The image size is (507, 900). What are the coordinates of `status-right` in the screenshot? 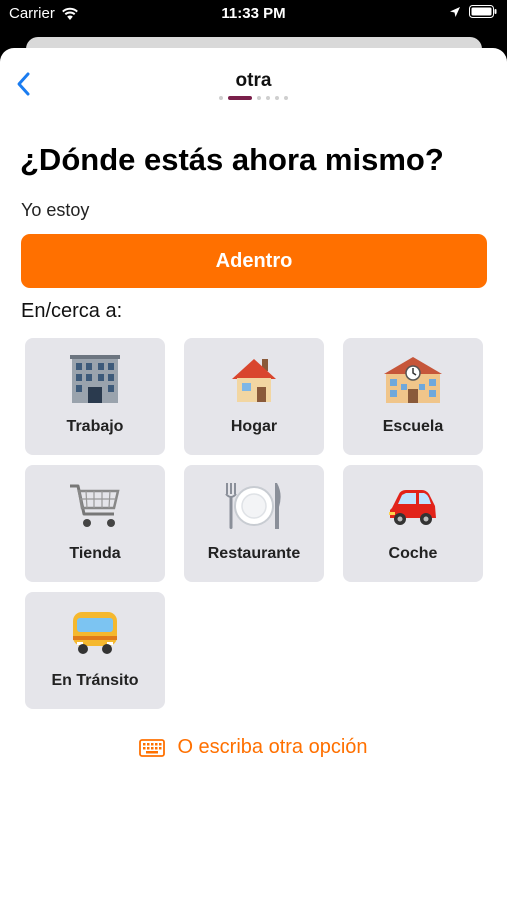 It's located at (473, 11).